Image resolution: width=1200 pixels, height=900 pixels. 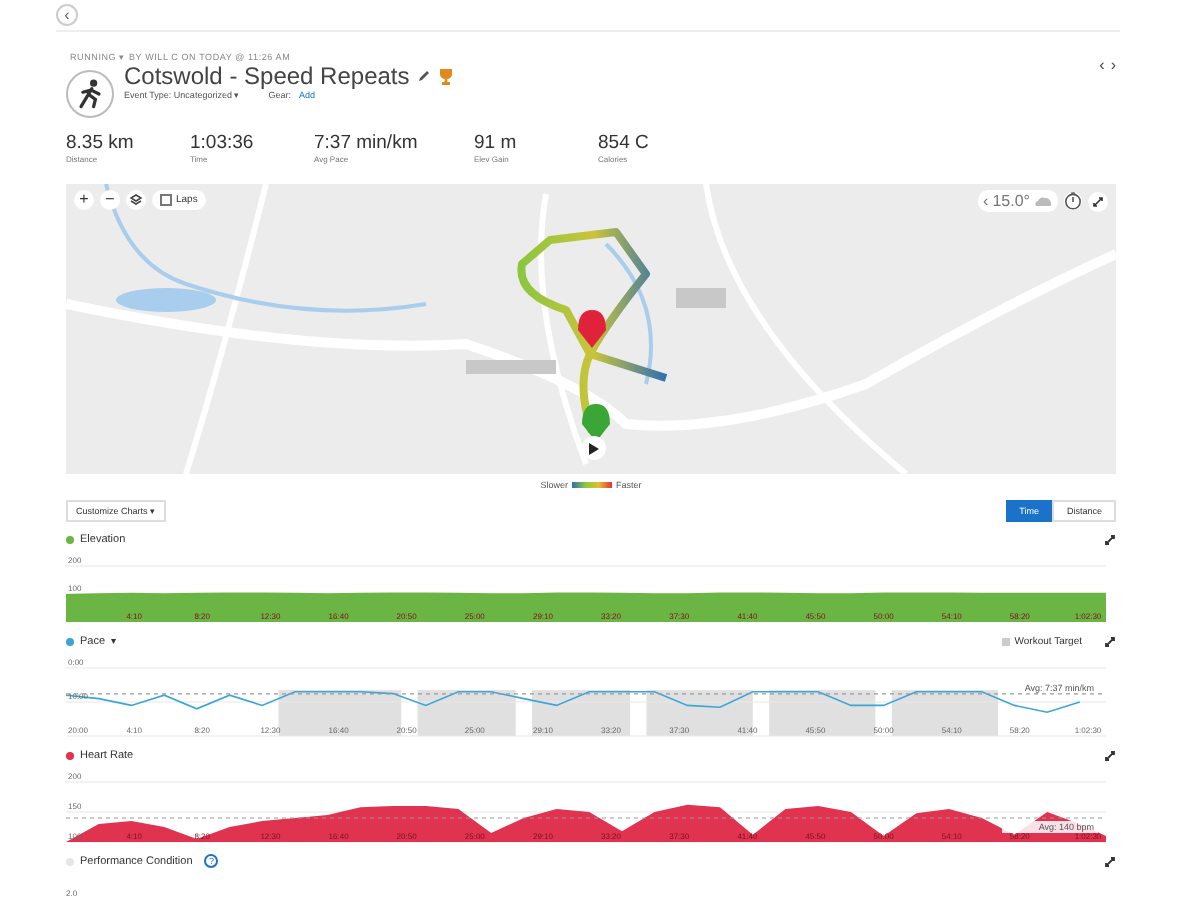 What do you see at coordinates (445, 76) in the screenshot?
I see `trophy-icon` at bounding box center [445, 76].